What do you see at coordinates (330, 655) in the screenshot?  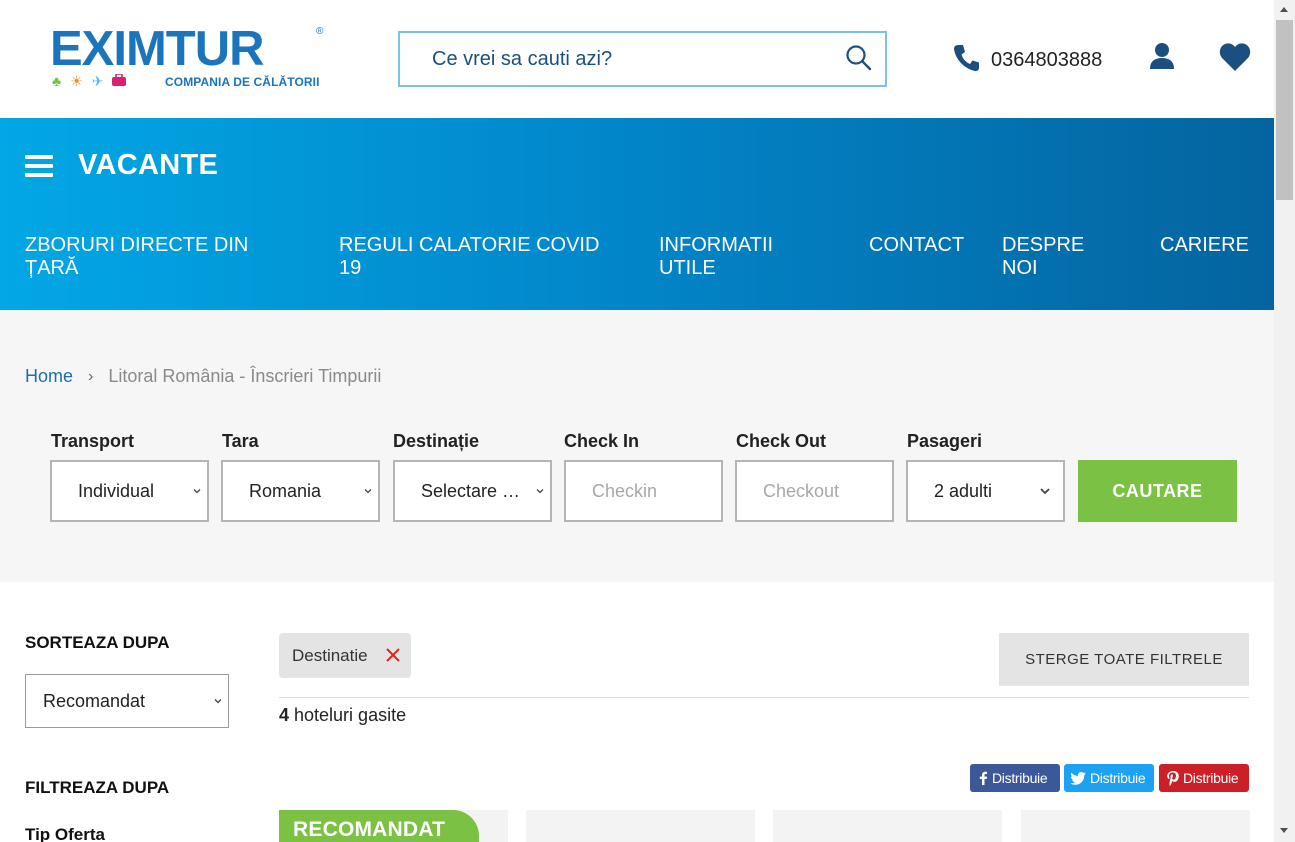 I see `active-filter-label: Destinatie` at bounding box center [330, 655].